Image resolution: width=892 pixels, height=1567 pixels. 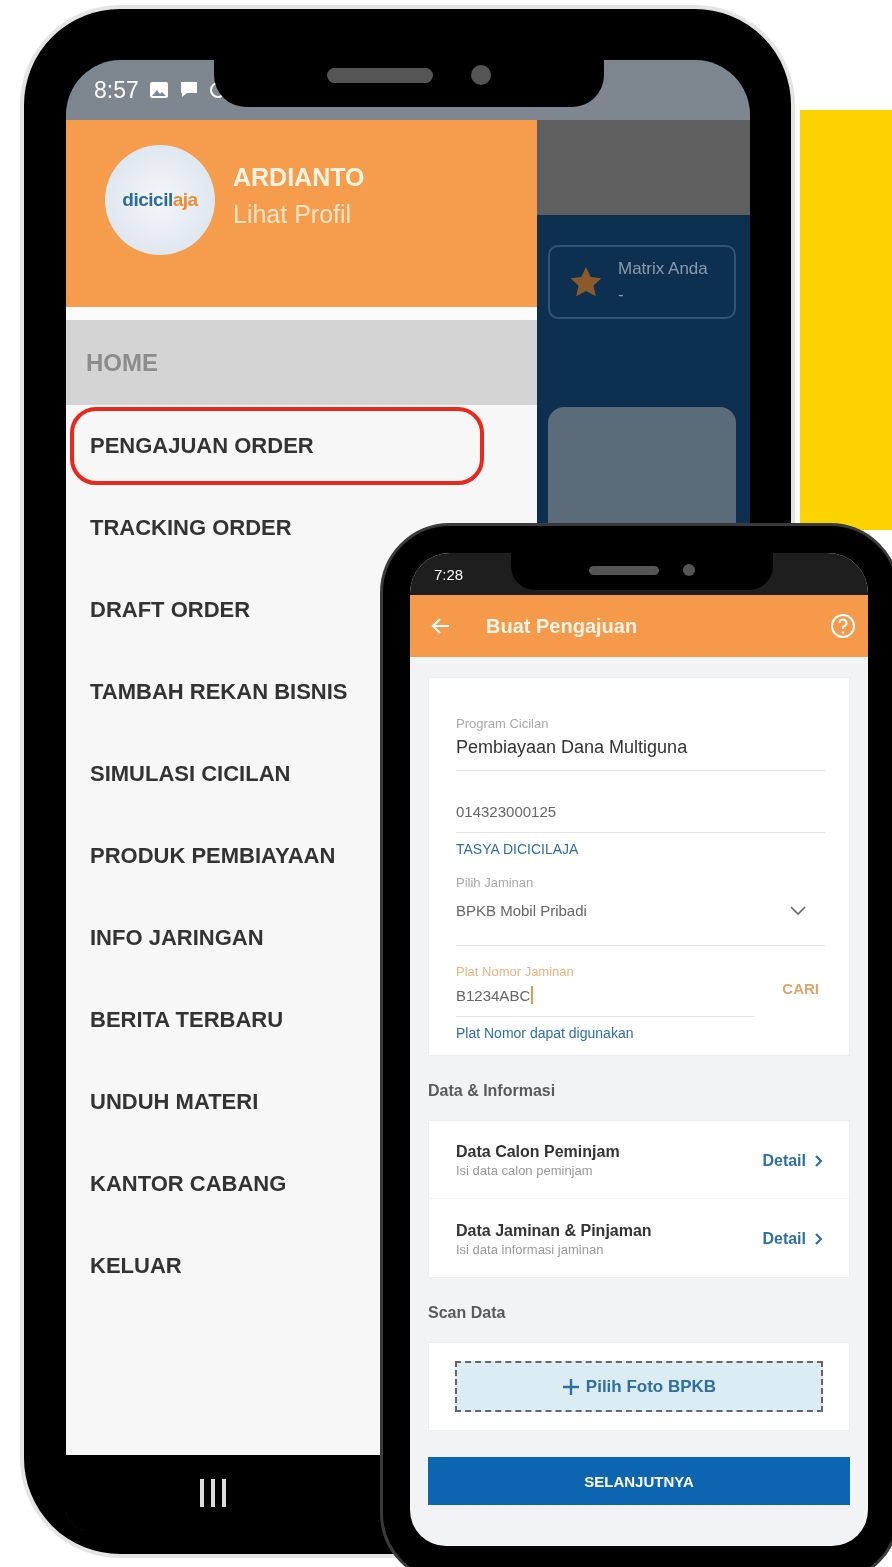 I want to click on row-title: Data Calon Peminjam, so click(x=538, y=1152).